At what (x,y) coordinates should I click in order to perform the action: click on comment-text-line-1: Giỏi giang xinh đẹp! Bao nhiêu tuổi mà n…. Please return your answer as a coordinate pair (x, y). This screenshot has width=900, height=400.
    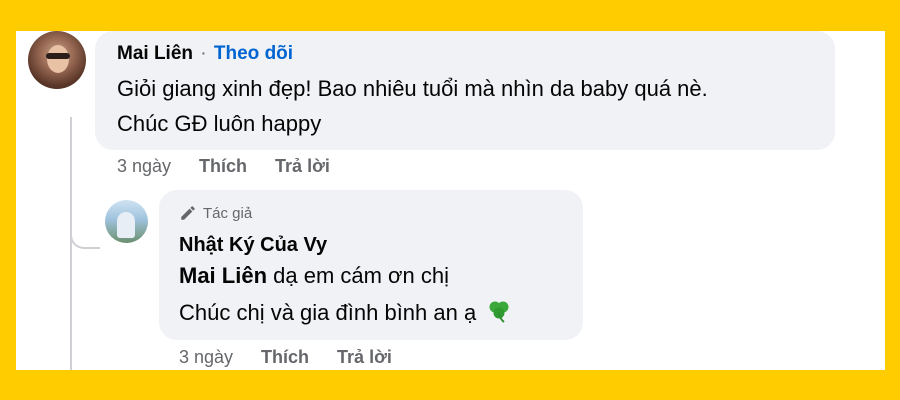
    Looking at the image, I should click on (412, 88).